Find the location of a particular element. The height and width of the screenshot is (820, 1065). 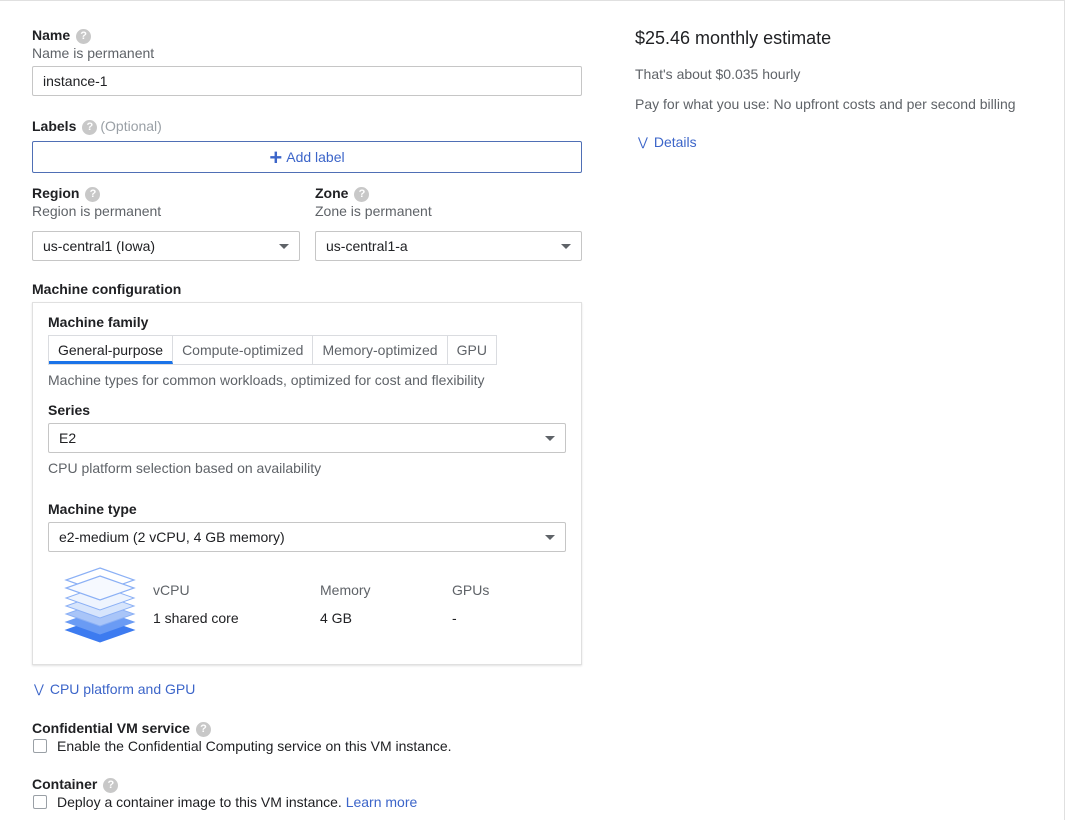

details-link: Details is located at coordinates (675, 142).